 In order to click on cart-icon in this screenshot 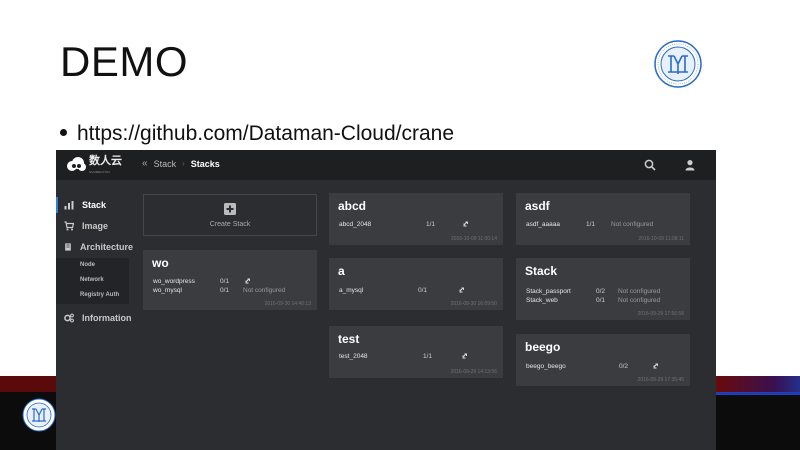, I will do `click(69, 226)`.